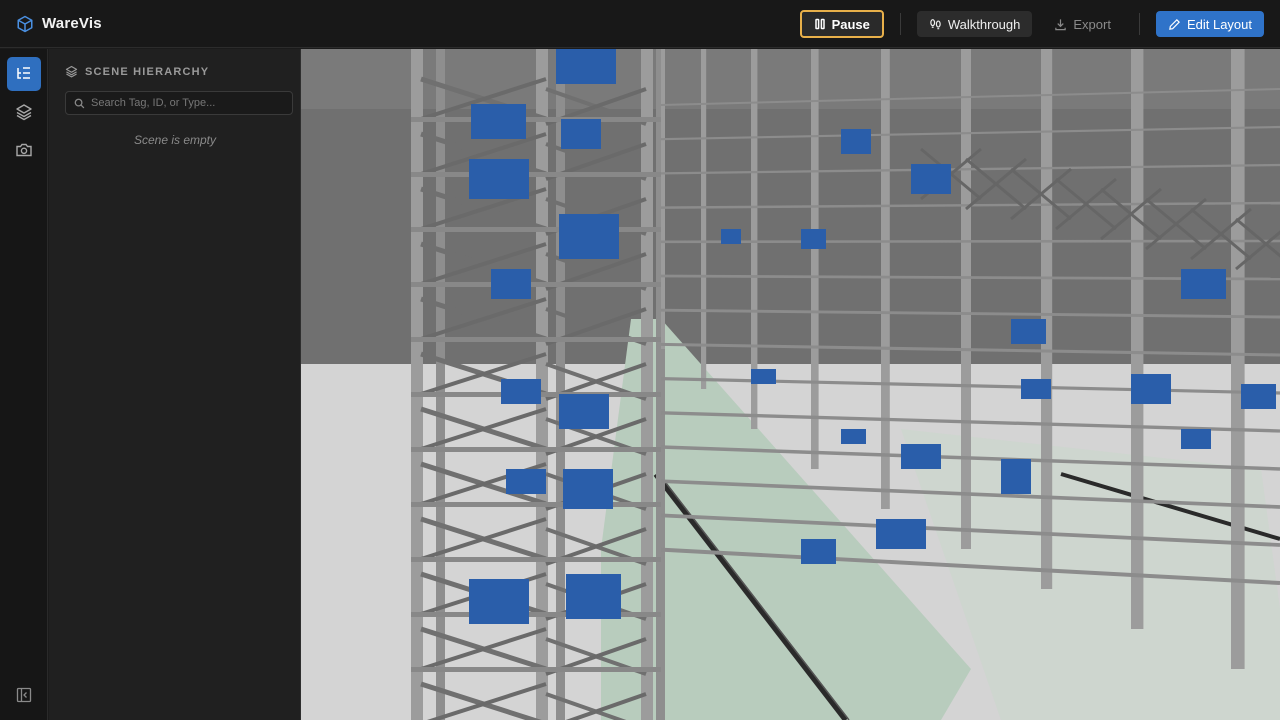 This screenshot has width=1280, height=720. What do you see at coordinates (984, 24) in the screenshot?
I see `walkthrough-label: Walkthrough` at bounding box center [984, 24].